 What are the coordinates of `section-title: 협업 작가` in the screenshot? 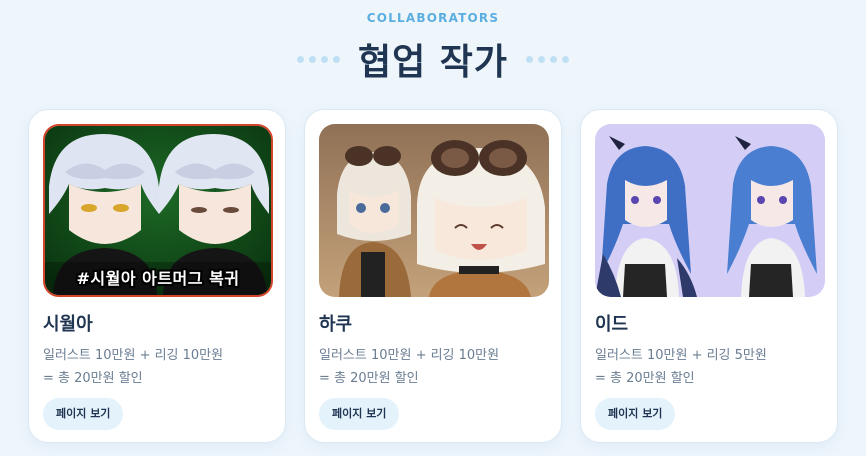 It's located at (432, 62).